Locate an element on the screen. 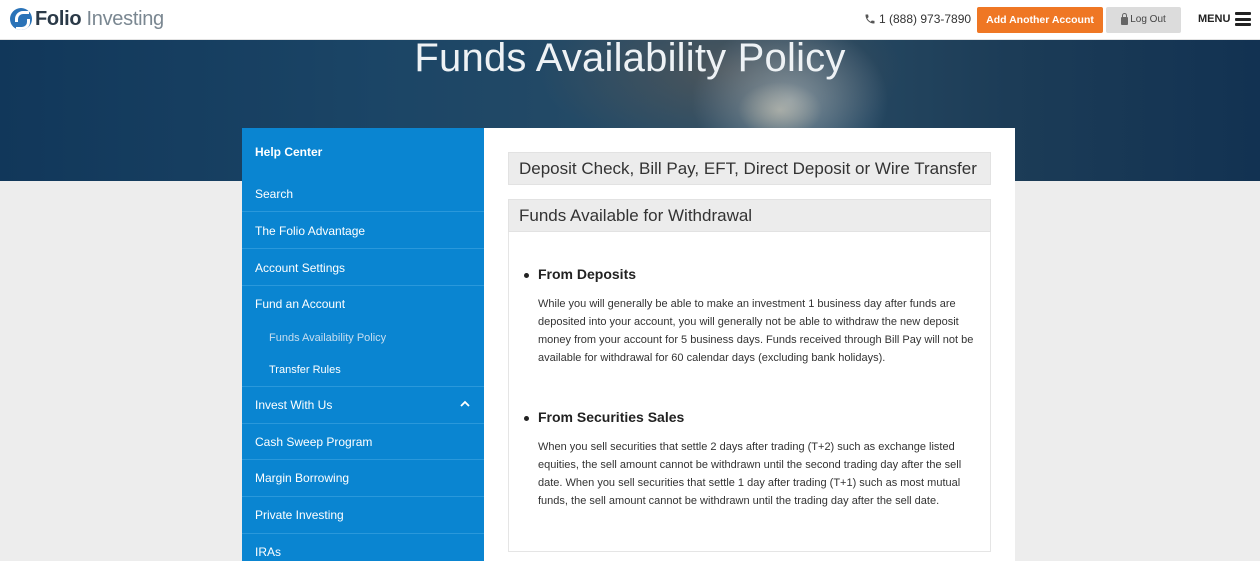  phone-number-text: 1 (888) 973-7890 is located at coordinates (925, 19).